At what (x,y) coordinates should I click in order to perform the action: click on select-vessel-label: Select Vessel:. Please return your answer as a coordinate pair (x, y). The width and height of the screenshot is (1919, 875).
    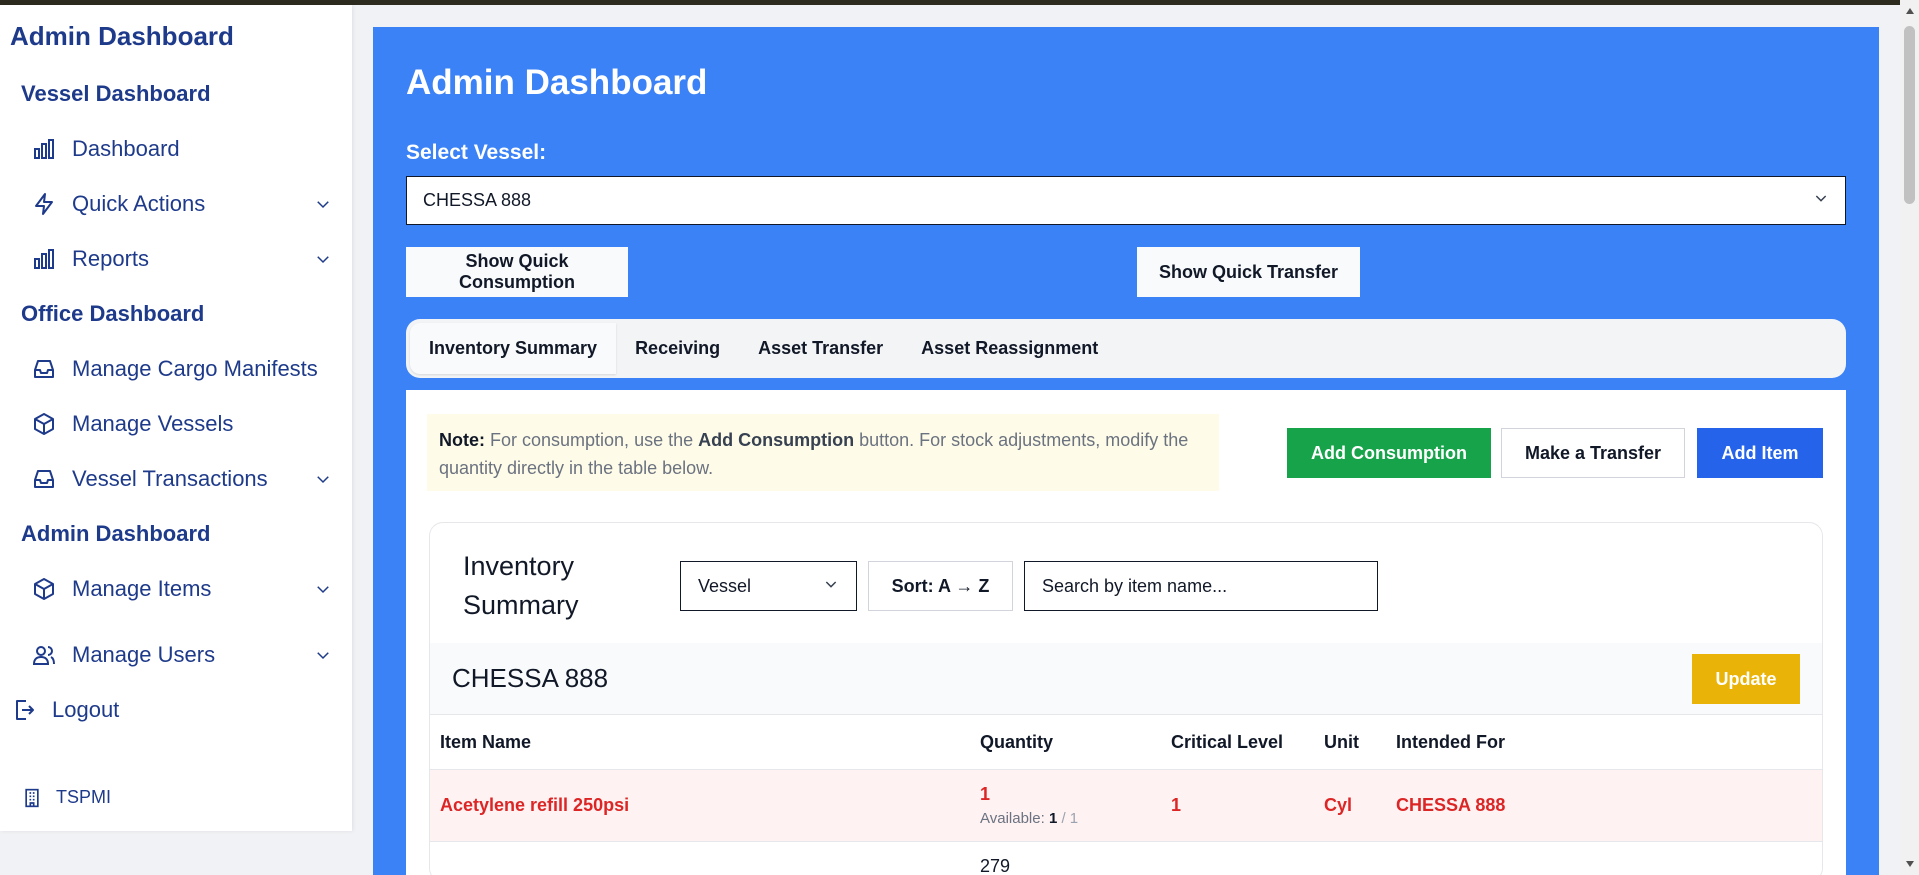
    Looking at the image, I should click on (476, 152).